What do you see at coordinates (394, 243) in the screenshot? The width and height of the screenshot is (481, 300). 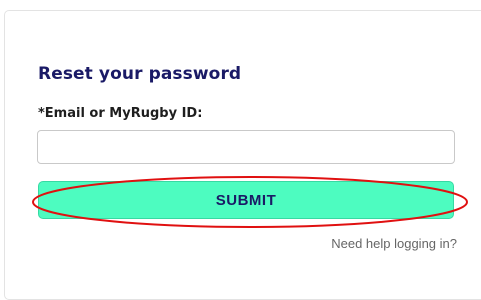 I see `help-link: Need help logging in?` at bounding box center [394, 243].